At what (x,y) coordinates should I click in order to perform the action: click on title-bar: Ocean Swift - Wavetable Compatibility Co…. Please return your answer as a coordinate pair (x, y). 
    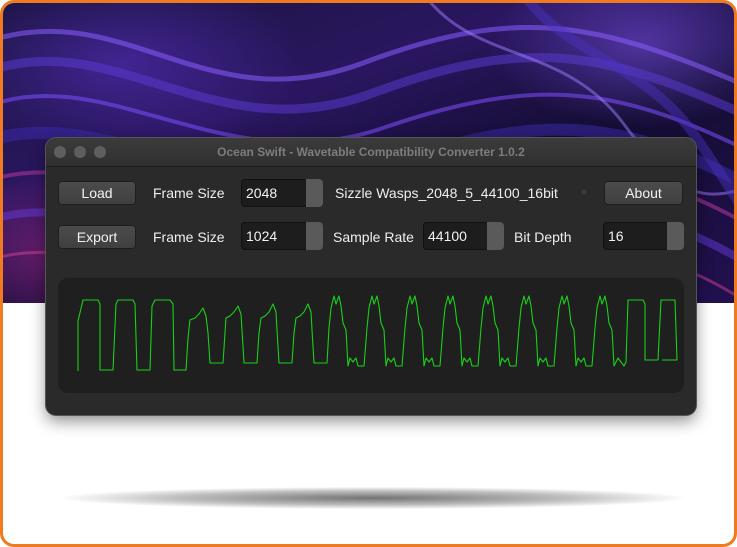
    Looking at the image, I should click on (371, 152).